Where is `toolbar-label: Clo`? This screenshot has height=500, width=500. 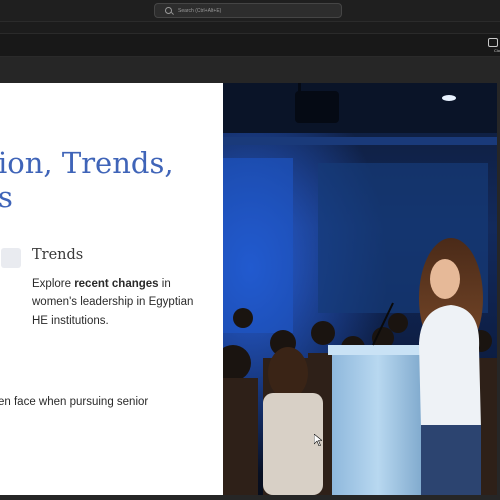
toolbar-label: Clo is located at coordinates (497, 50).